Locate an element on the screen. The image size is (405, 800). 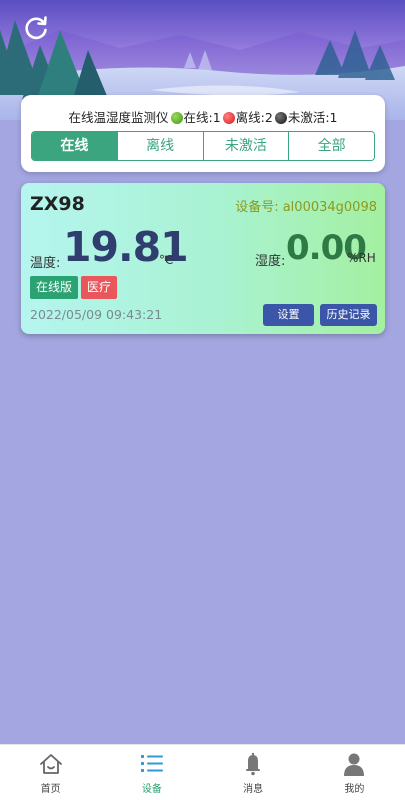
device-name: ZX98 is located at coordinates (57, 204).